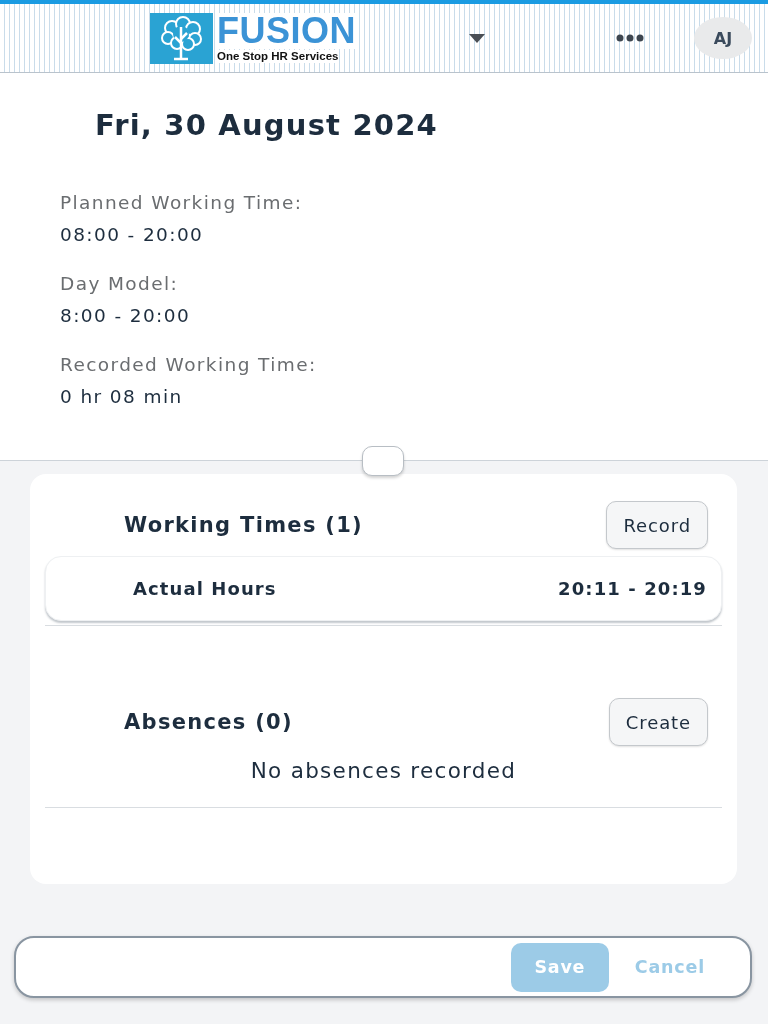 Image resolution: width=768 pixels, height=1024 pixels. What do you see at coordinates (278, 56) in the screenshot?
I see `logo-tagline: One Stop HR Services` at bounding box center [278, 56].